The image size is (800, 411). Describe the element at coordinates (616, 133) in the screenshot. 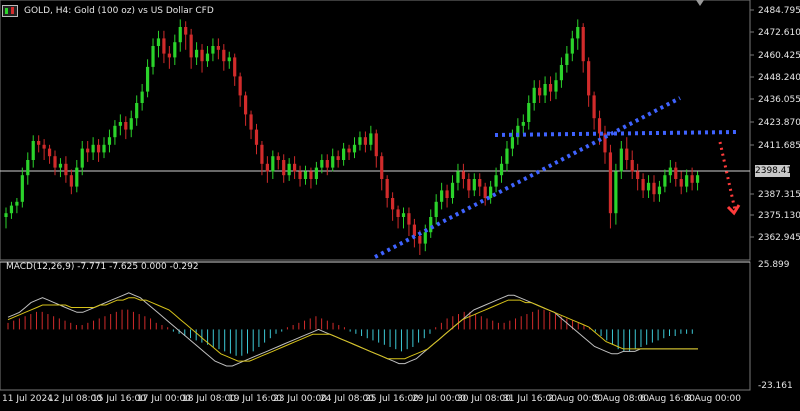

I see `trendline-horizontal` at that location.